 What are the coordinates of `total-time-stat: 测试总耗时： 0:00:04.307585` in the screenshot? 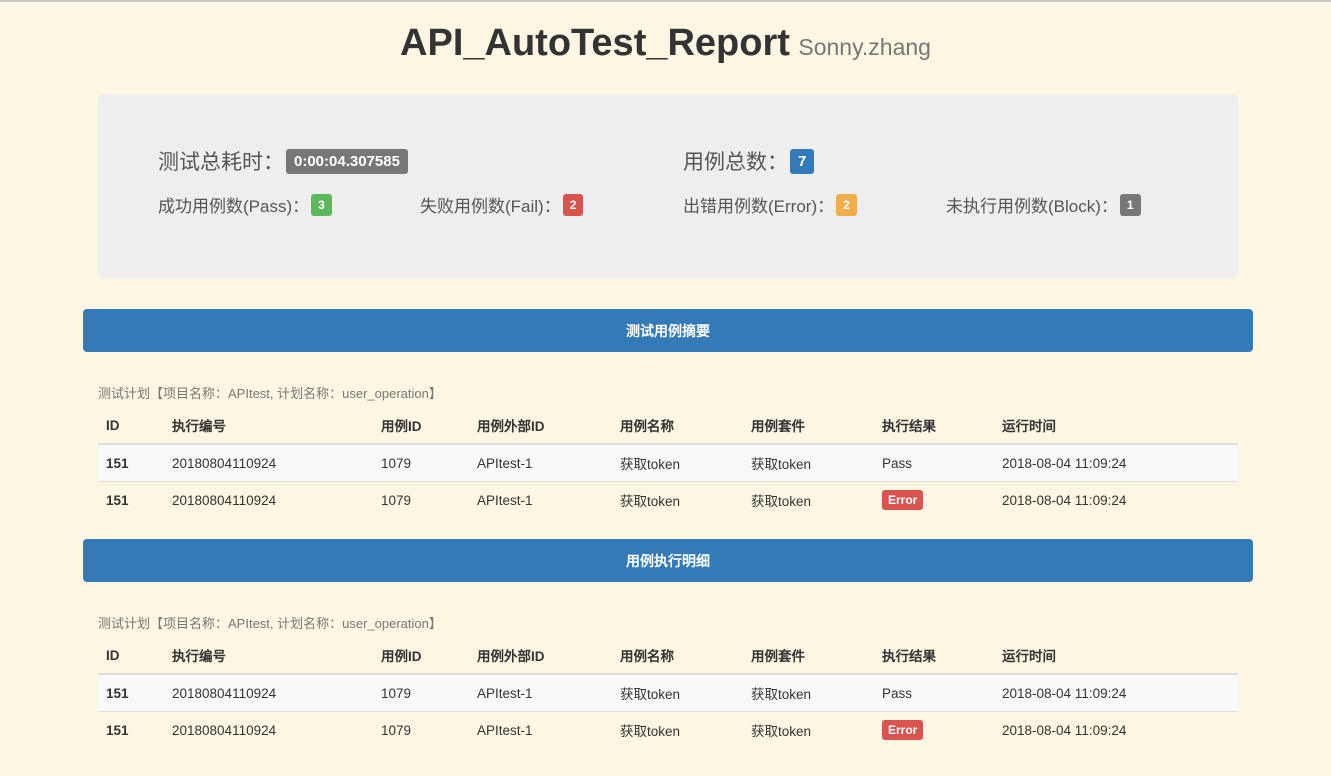 It's located at (283, 161).